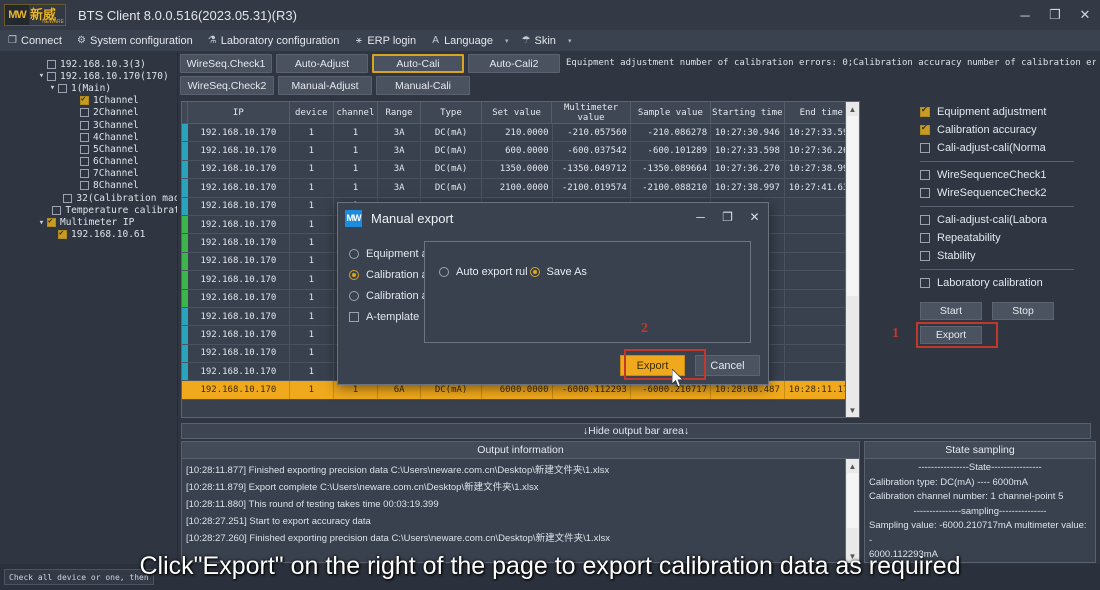  I want to click on option-wiresequencecheck1: WireSequenceCheck1, so click(981, 175).